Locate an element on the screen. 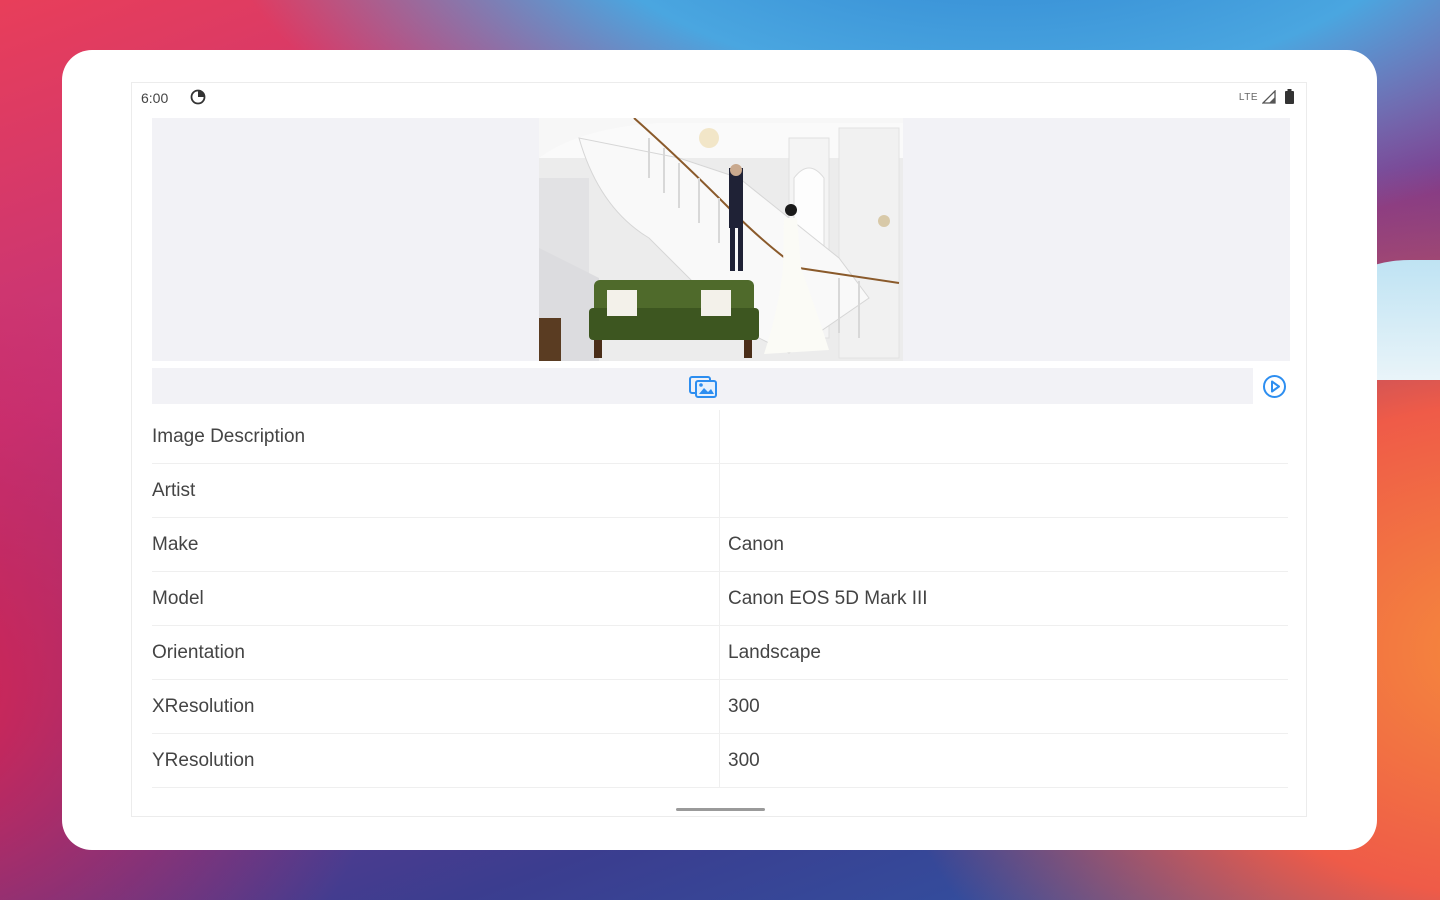 The height and width of the screenshot is (900, 1440). table-row: Model Canon EOS 5D Mark III is located at coordinates (720, 599).